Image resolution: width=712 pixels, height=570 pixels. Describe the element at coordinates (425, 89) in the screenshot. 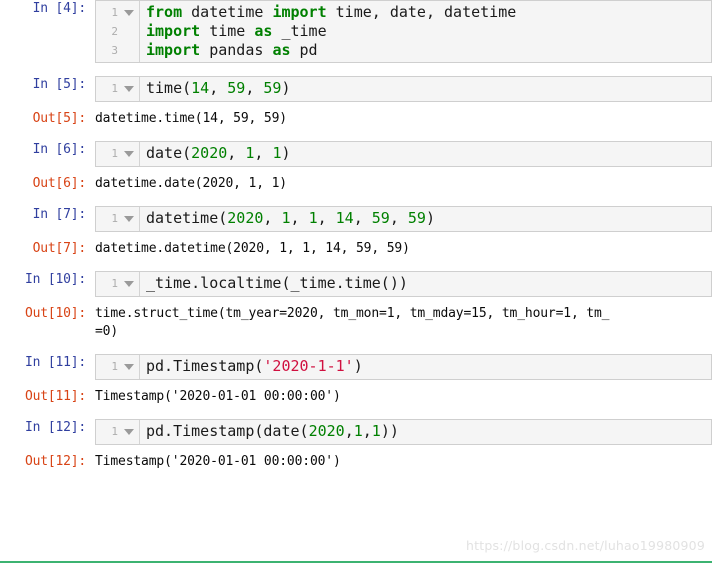

I see `code-source: time(14, 59, 59)` at that location.